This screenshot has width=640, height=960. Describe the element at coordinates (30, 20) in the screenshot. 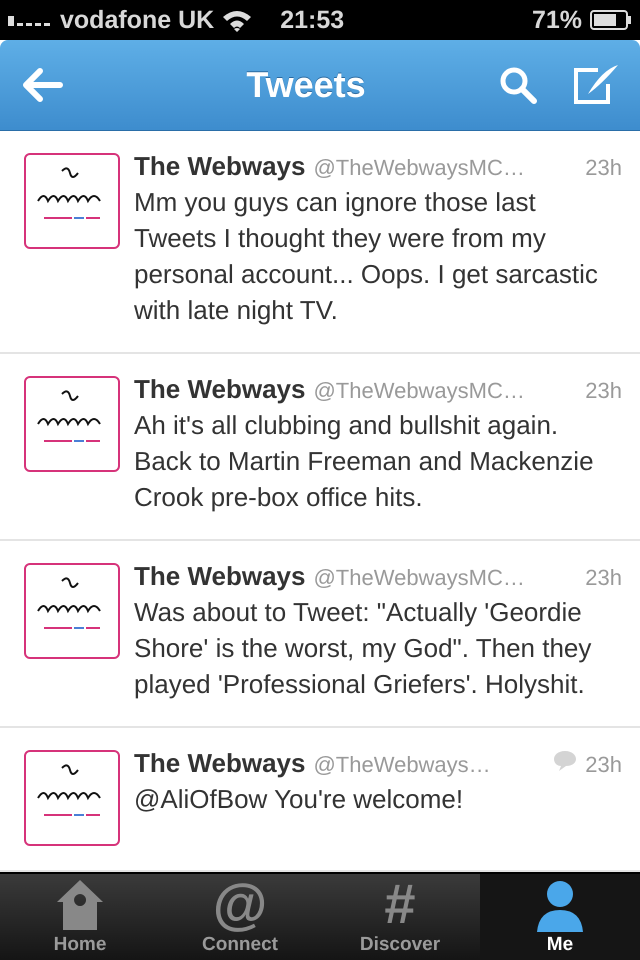

I see `signal-icon` at that location.